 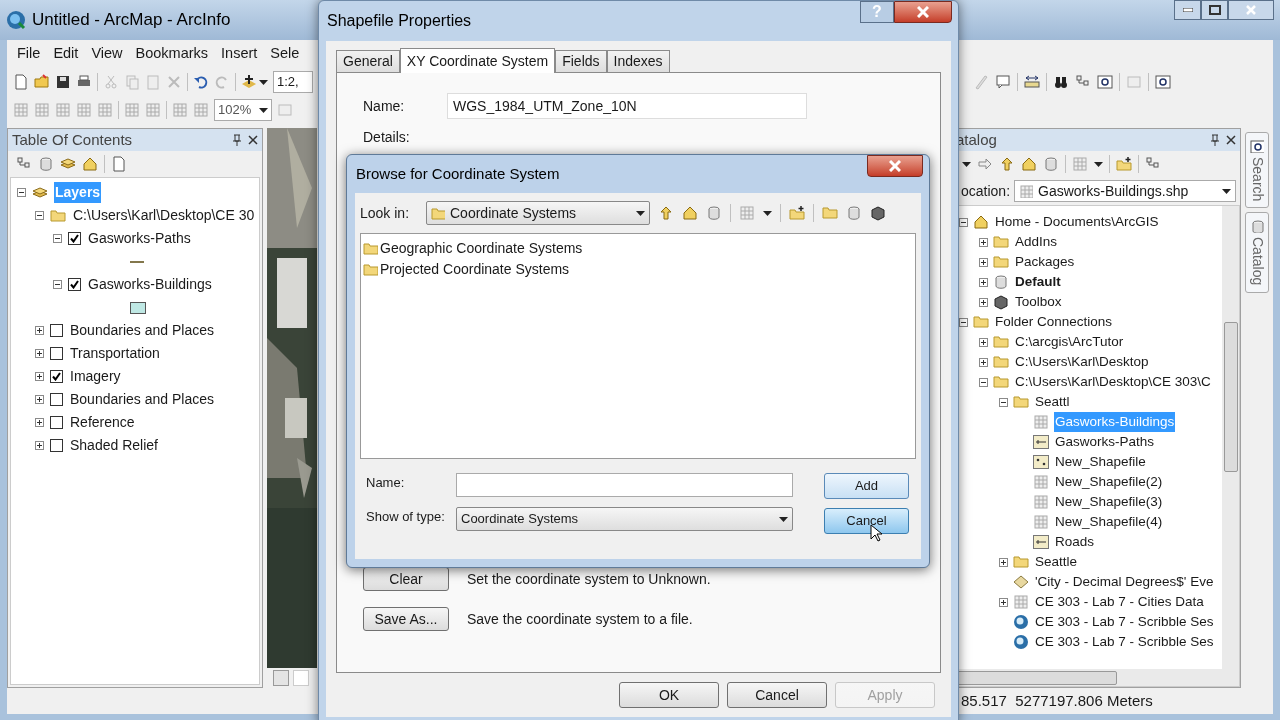 What do you see at coordinates (481, 248) in the screenshot?
I see `list-item: Geographic Coordinate Systems` at bounding box center [481, 248].